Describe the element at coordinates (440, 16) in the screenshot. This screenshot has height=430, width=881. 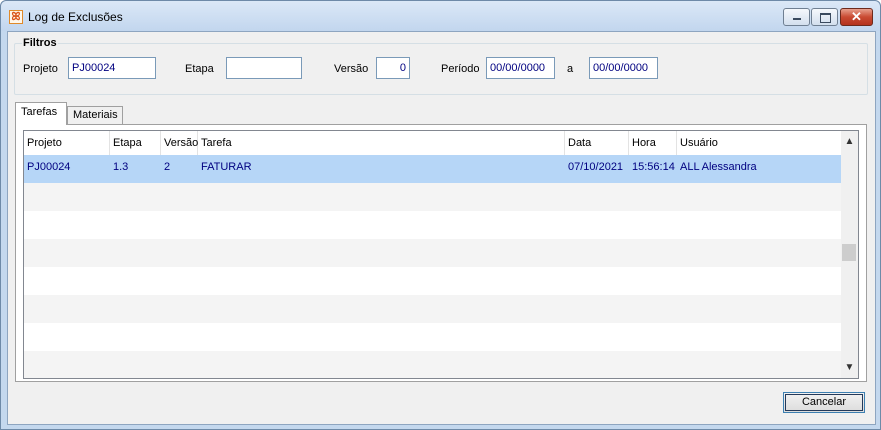
I see `title-bar: ꕤ Log de Exclusões ✕` at that location.